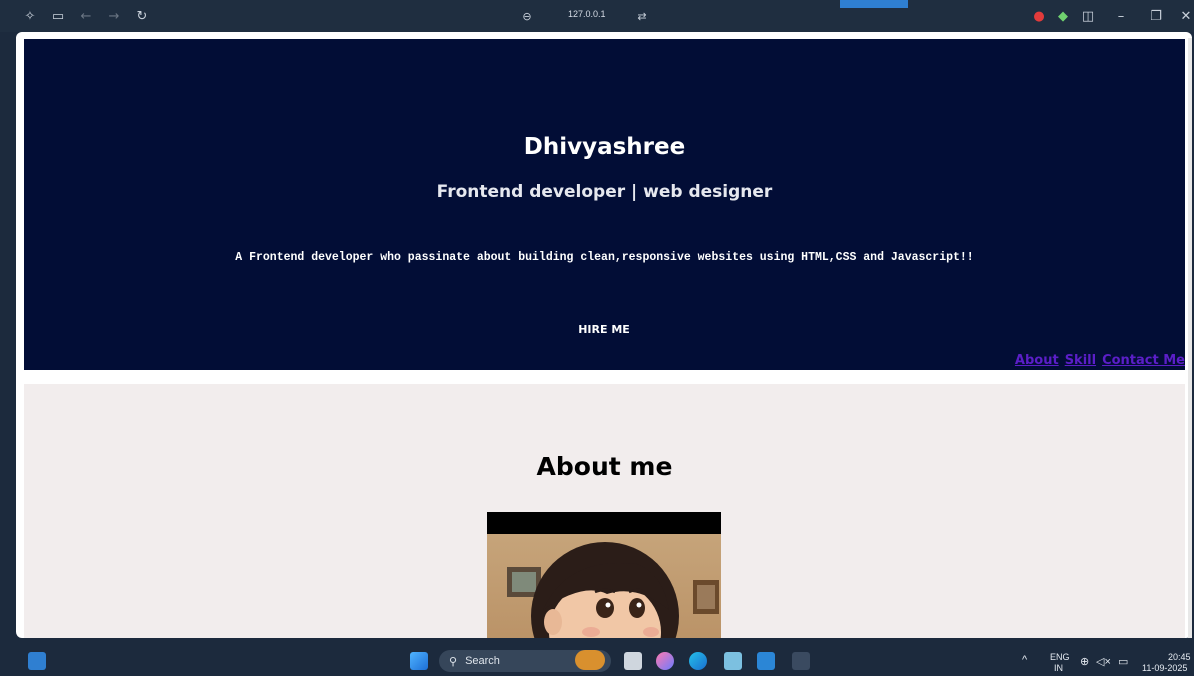 Image resolution: width=1194 pixels, height=676 pixels. What do you see at coordinates (419, 661) in the screenshot?
I see `start-windows-icon` at bounding box center [419, 661].